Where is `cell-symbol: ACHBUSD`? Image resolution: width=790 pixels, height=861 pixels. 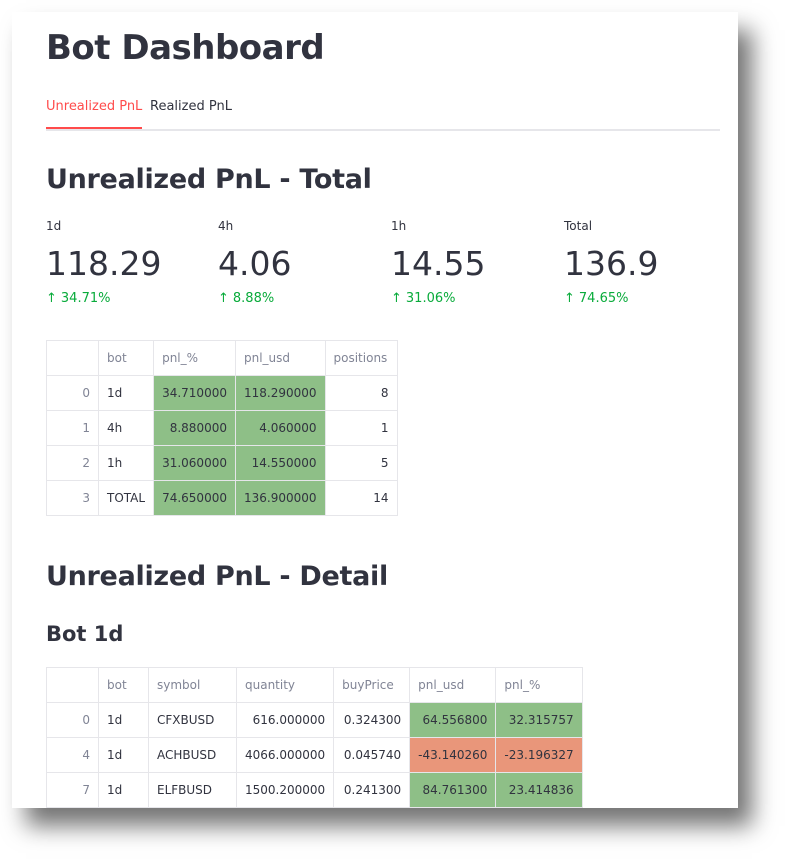 cell-symbol: ACHBUSD is located at coordinates (192, 755).